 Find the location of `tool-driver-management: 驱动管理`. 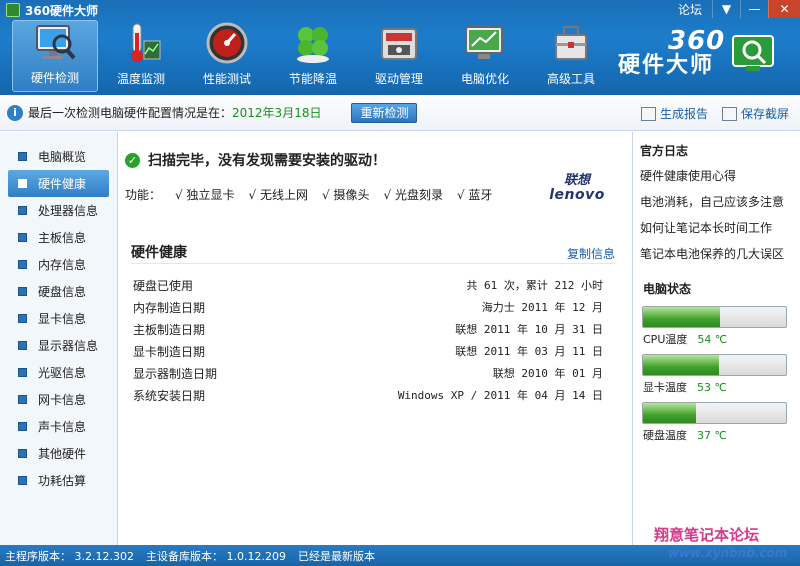

tool-driver-management: 驱动管理 is located at coordinates (399, 56).